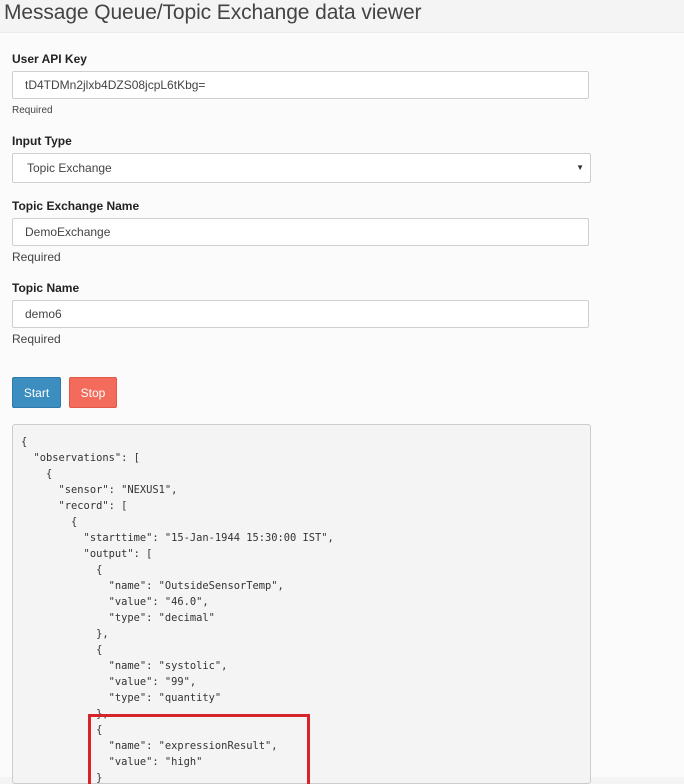 The width and height of the screenshot is (684, 784). What do you see at coordinates (76, 206) in the screenshot?
I see `exchange-name-label: Topic Exchange Name` at bounding box center [76, 206].